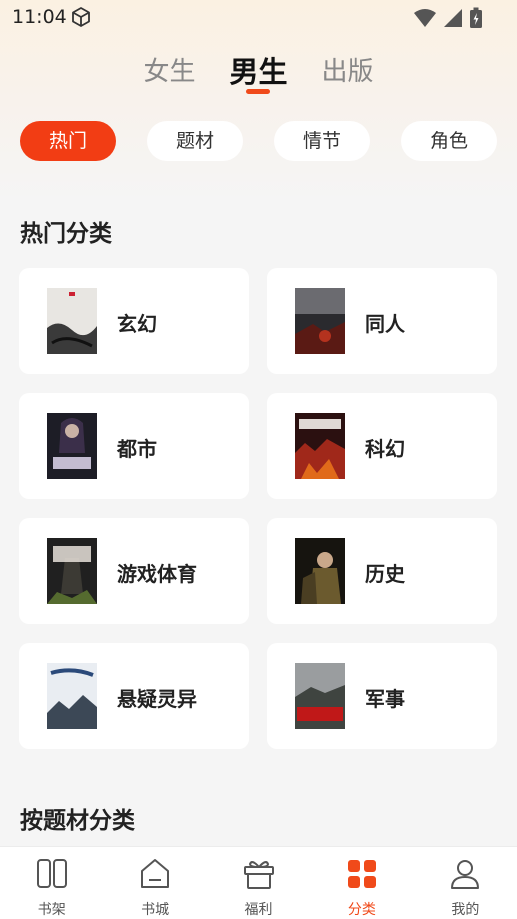  I want to click on category-card-junshi: 军事, so click(382, 696).